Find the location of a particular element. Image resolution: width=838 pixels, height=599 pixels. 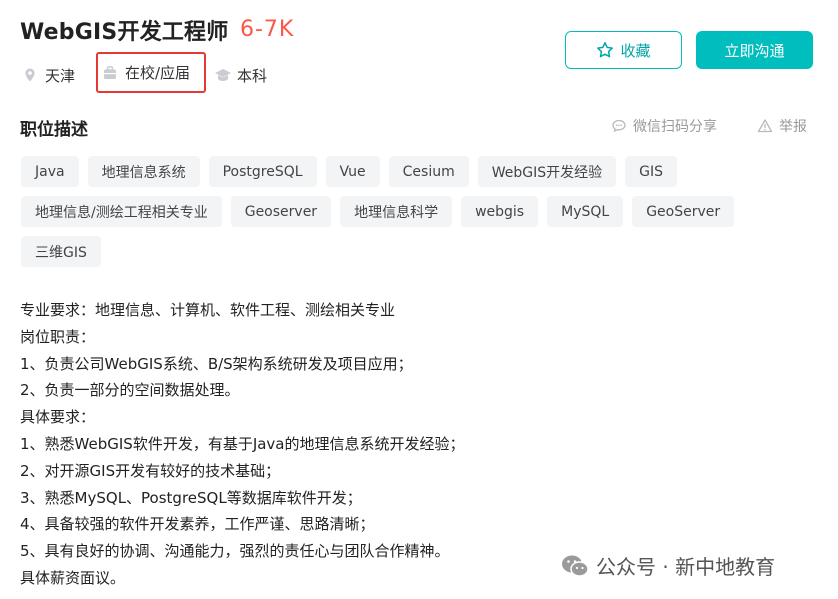

skill-tag: WebGIS开发经验 is located at coordinates (547, 171).